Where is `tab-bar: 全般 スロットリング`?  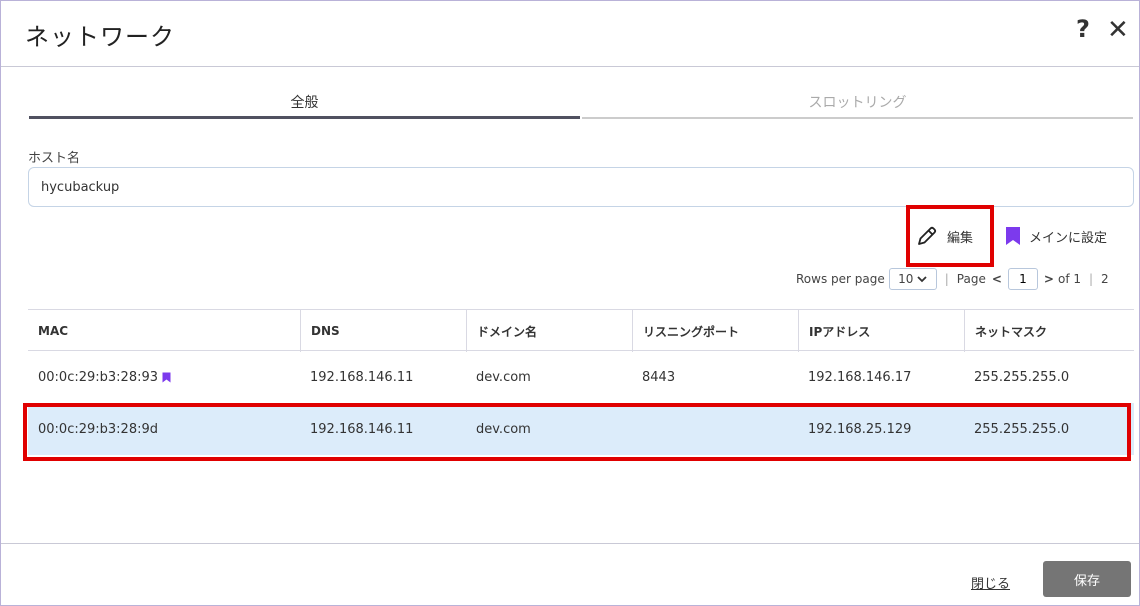 tab-bar: 全般 スロットリング is located at coordinates (581, 103).